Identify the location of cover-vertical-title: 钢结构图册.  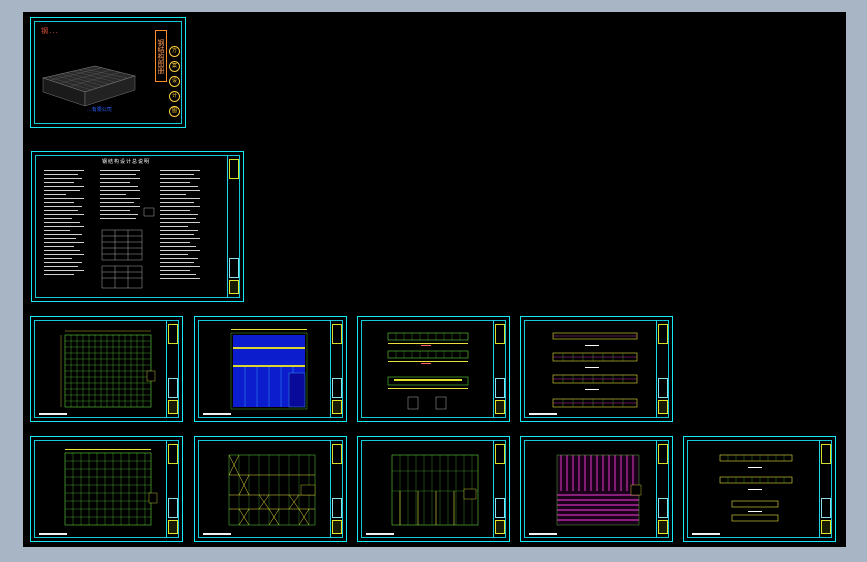
(161, 56).